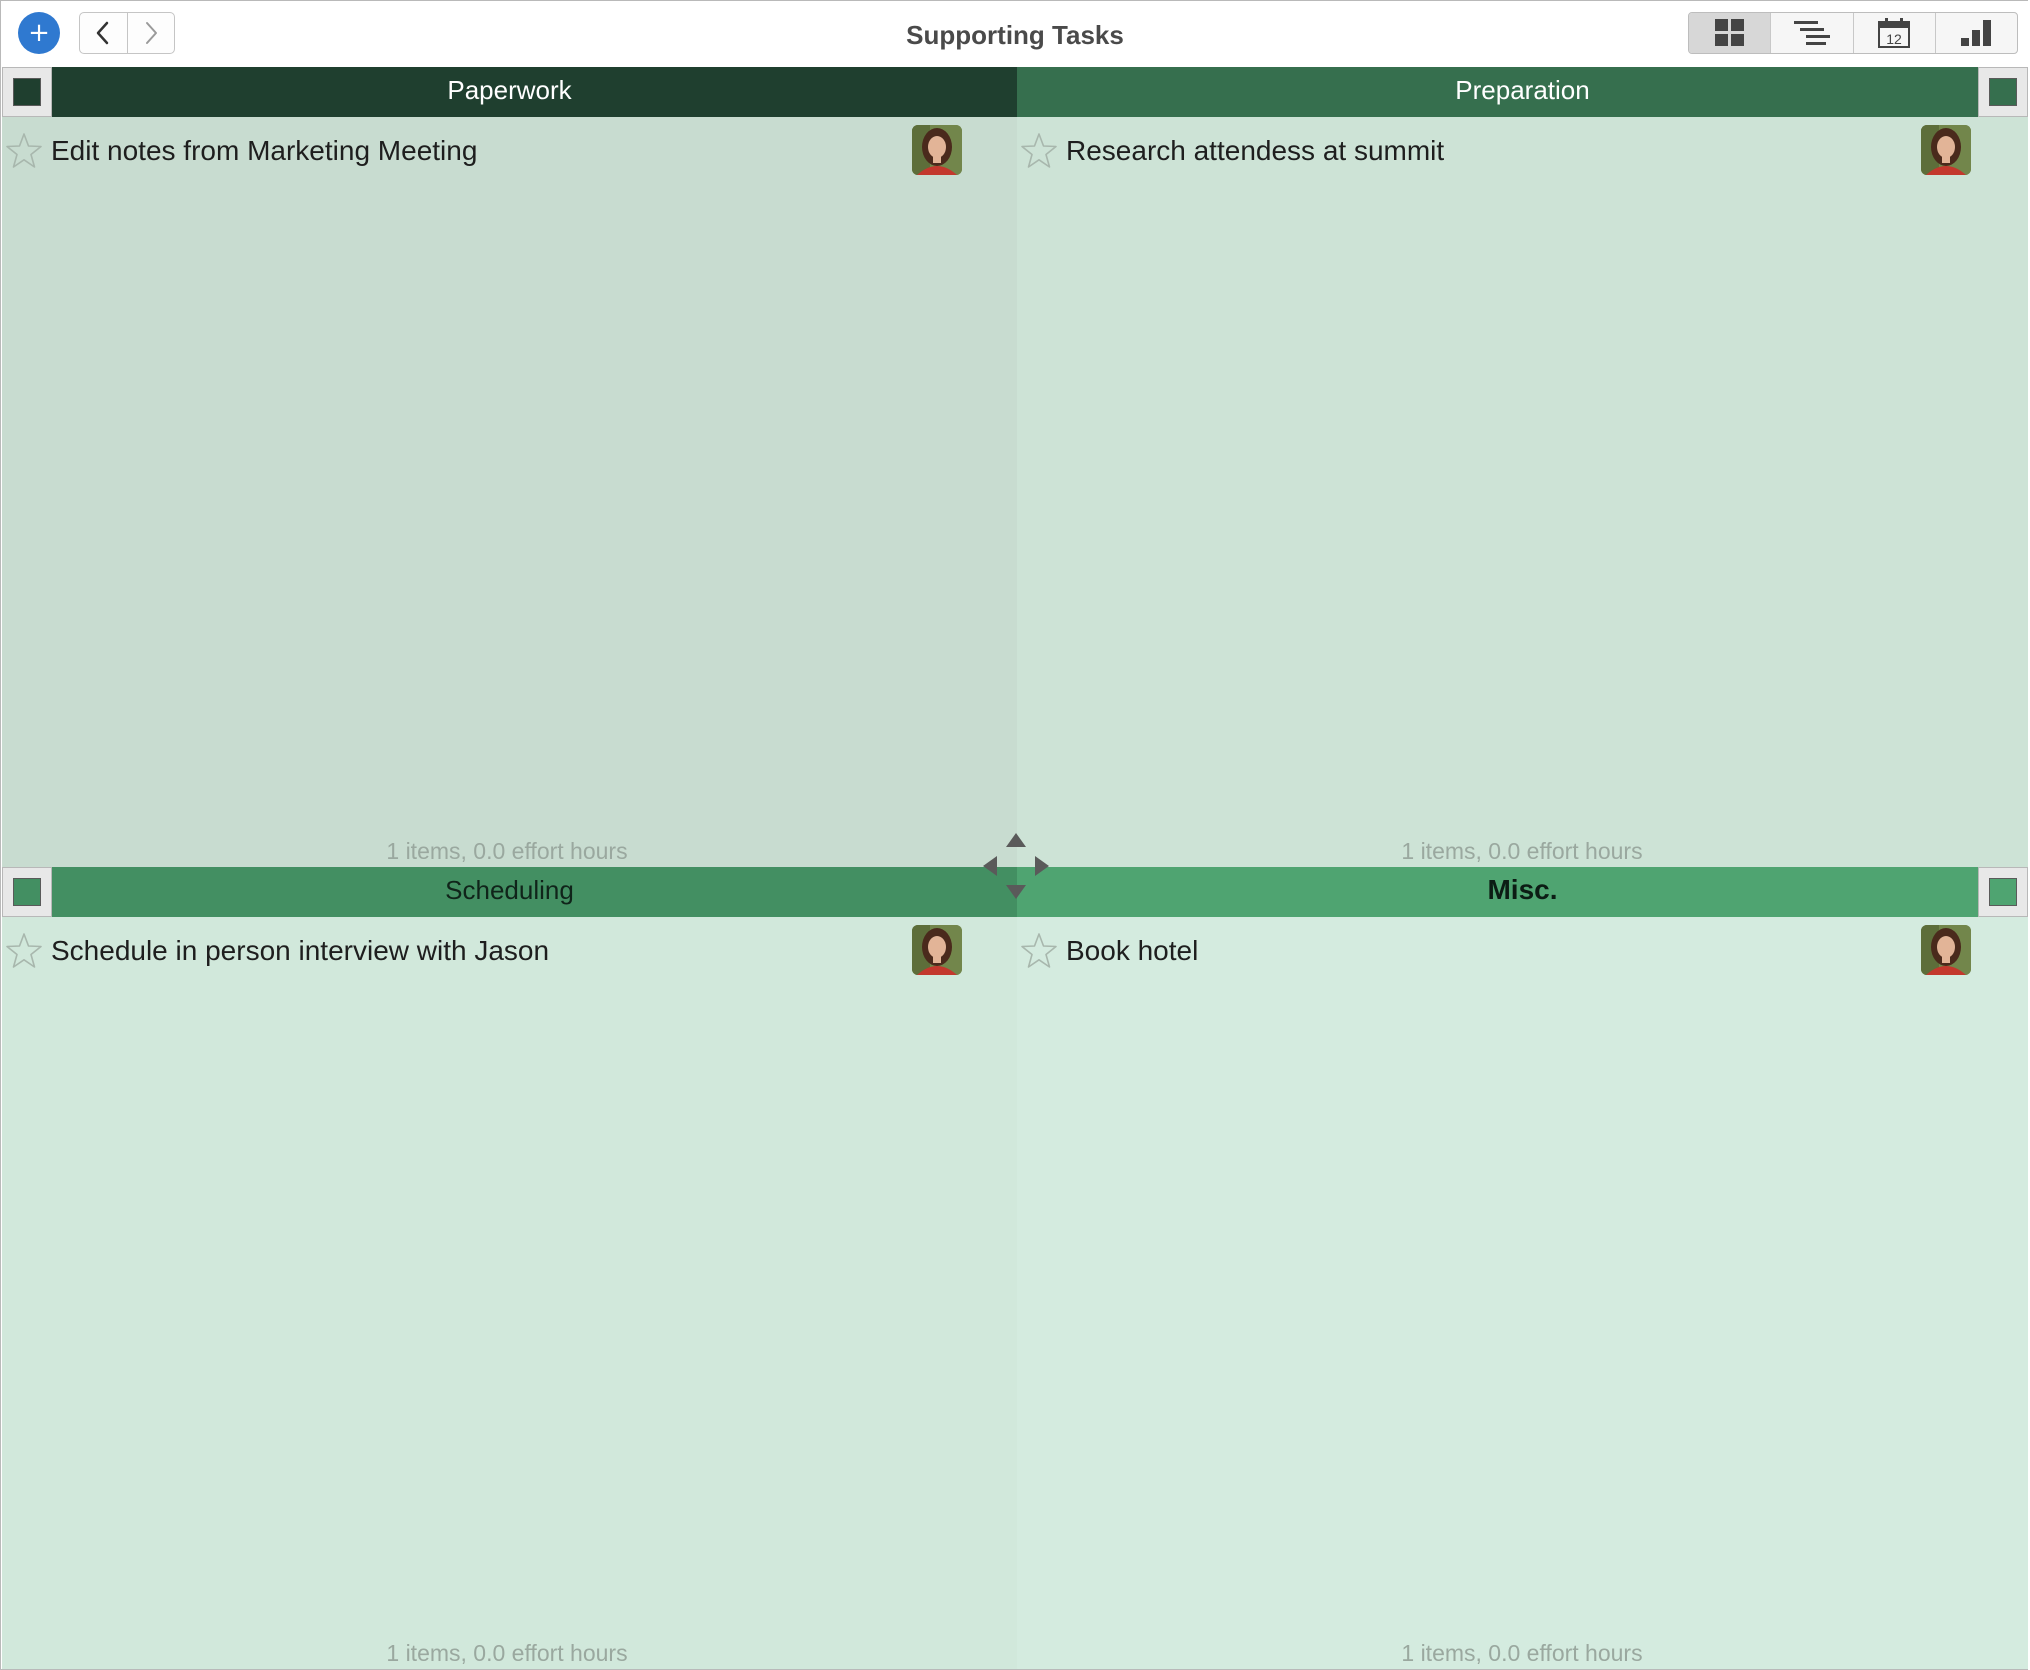 The image size is (2030, 1670). I want to click on grid-view-button, so click(1730, 33).